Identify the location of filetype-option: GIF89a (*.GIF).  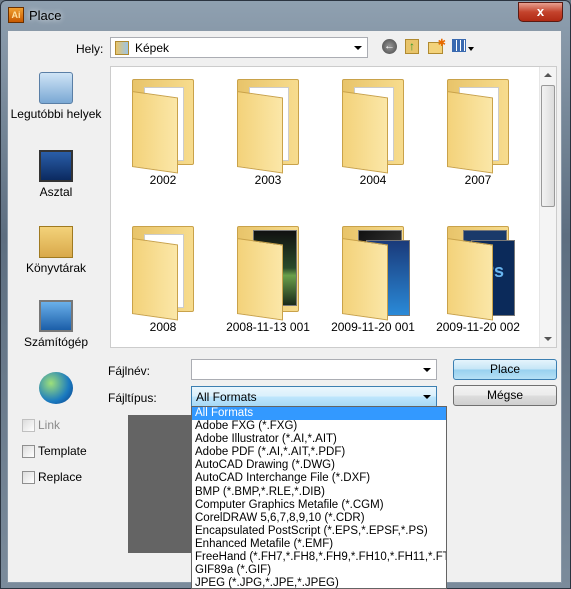
(319, 570).